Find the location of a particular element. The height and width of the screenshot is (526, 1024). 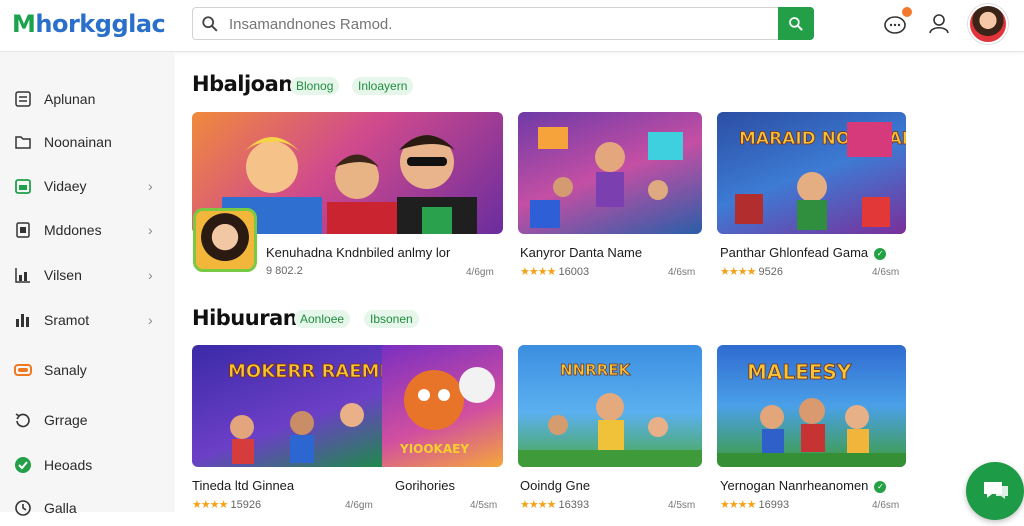

game-title: Panthar Ghlonfead Gama is located at coordinates (794, 252).